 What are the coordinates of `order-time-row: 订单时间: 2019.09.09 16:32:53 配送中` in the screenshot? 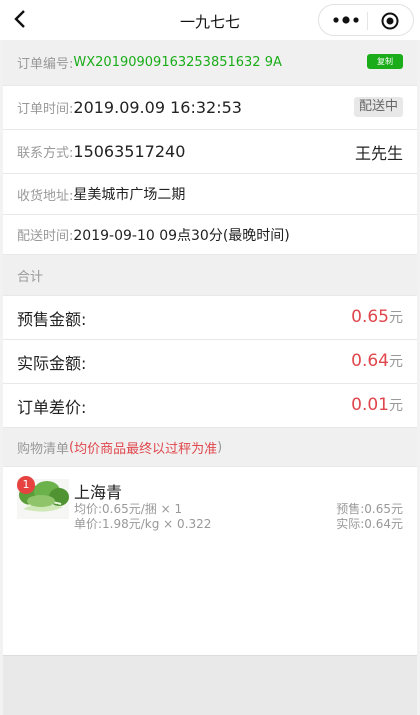 It's located at (210, 108).